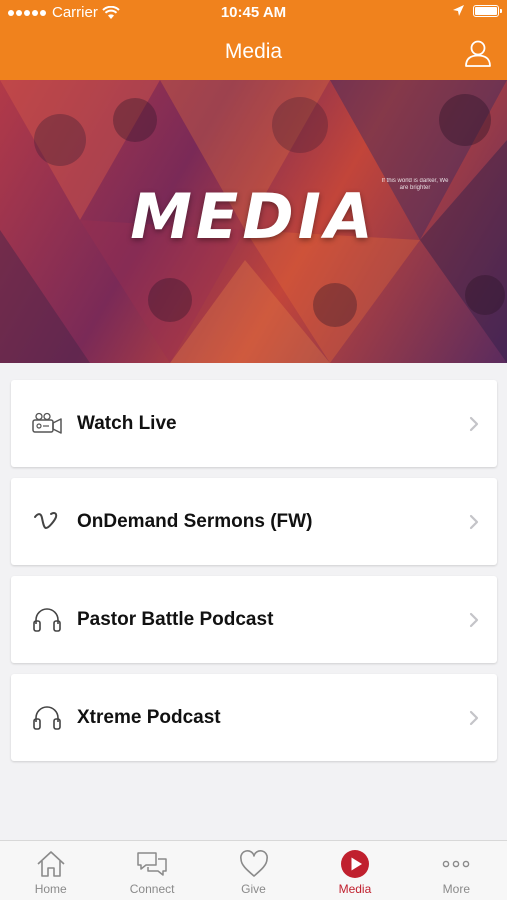 The image size is (507, 900). Describe the element at coordinates (355, 864) in the screenshot. I see `play-icon` at that location.